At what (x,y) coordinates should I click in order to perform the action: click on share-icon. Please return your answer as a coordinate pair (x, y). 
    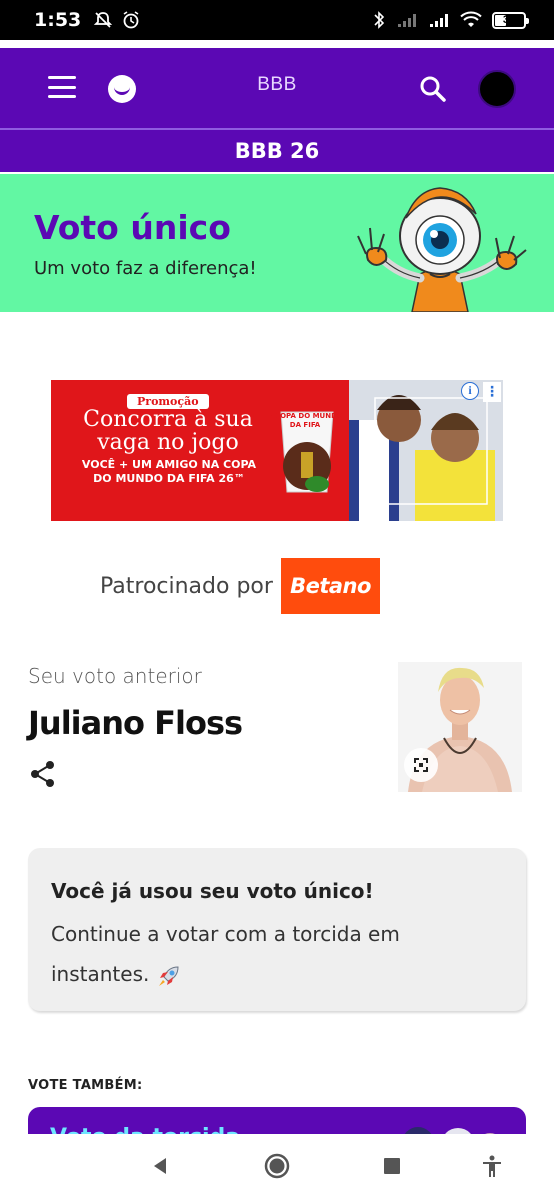
    Looking at the image, I should click on (43, 774).